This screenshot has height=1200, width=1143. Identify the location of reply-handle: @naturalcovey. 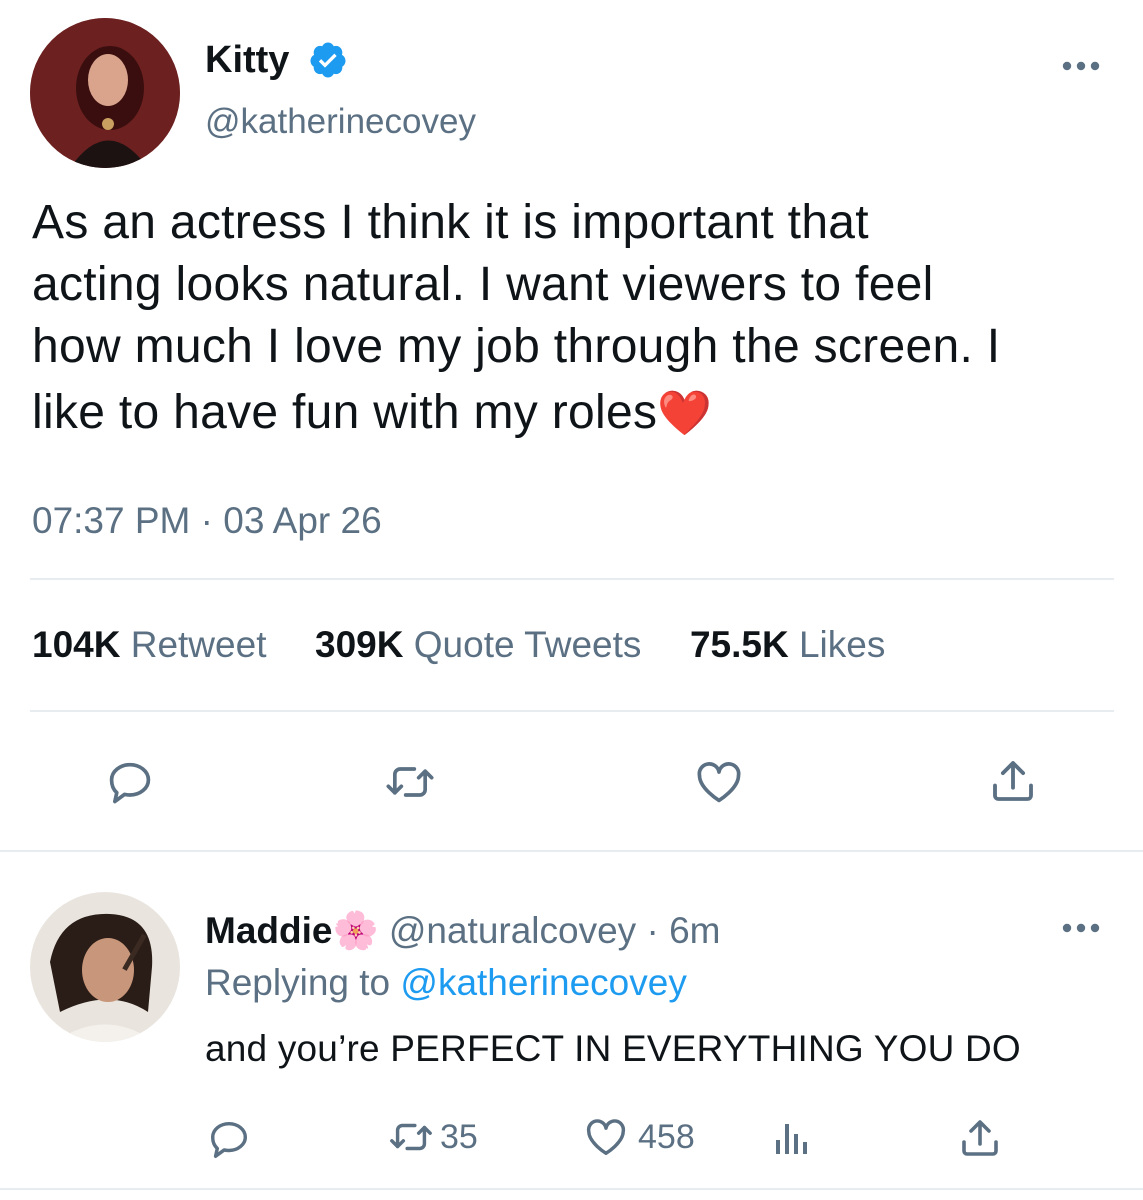
(512, 930).